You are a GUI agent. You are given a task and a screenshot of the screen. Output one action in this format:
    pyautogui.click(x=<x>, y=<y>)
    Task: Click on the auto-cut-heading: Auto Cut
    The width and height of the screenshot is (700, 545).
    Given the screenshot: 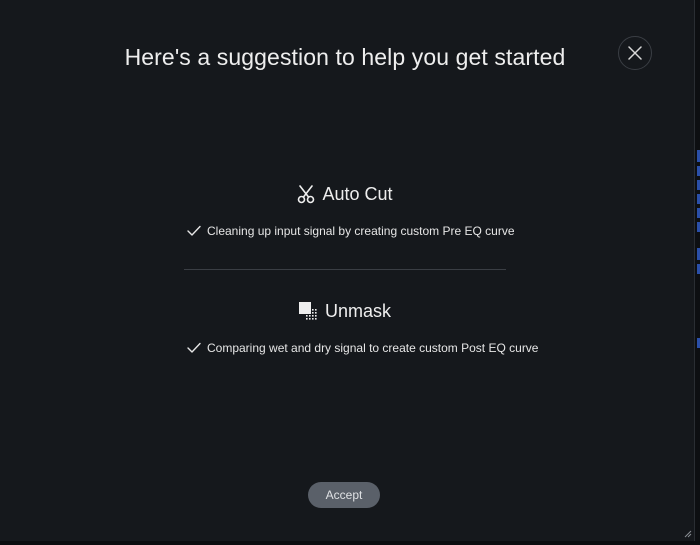 What is the action you would take?
    pyautogui.click(x=345, y=194)
    